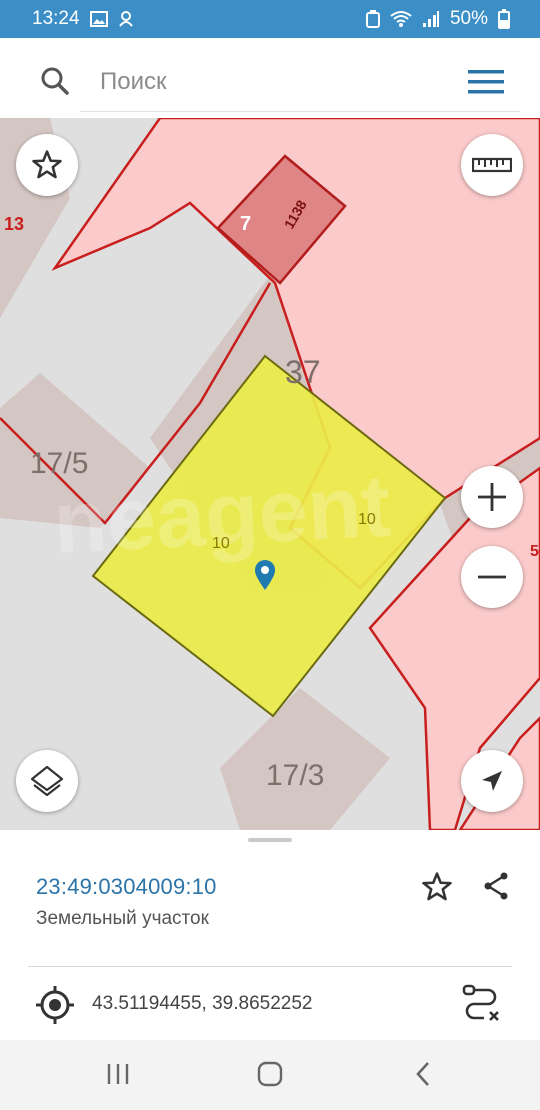  I want to click on status-bar: 13:24 50%, so click(270, 19).